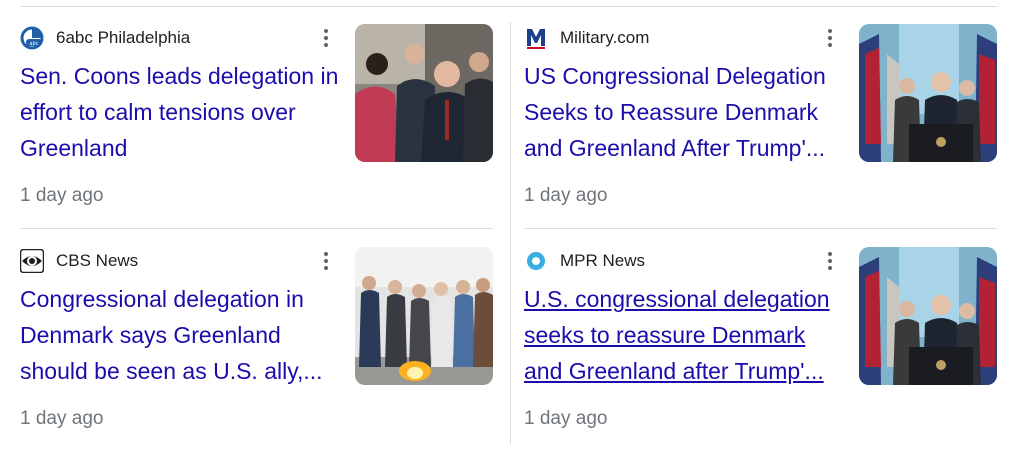 Image resolution: width=1023 pixels, height=462 pixels. What do you see at coordinates (605, 37) in the screenshot?
I see `source-name: Military.com` at bounding box center [605, 37].